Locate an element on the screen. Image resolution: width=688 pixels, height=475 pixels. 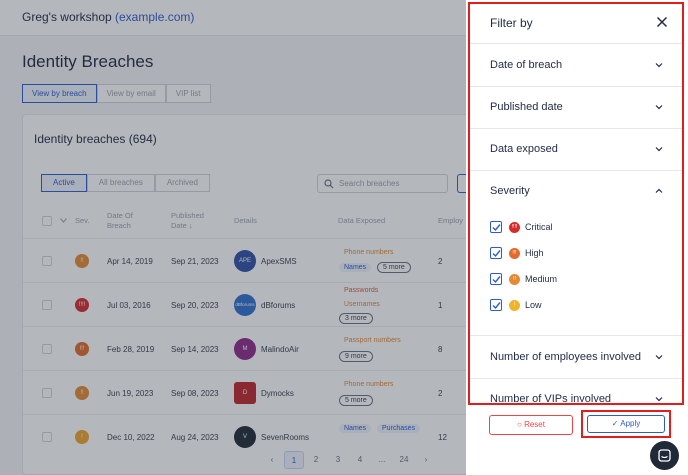
drawer-header: Filter by is located at coordinates (576, 24).